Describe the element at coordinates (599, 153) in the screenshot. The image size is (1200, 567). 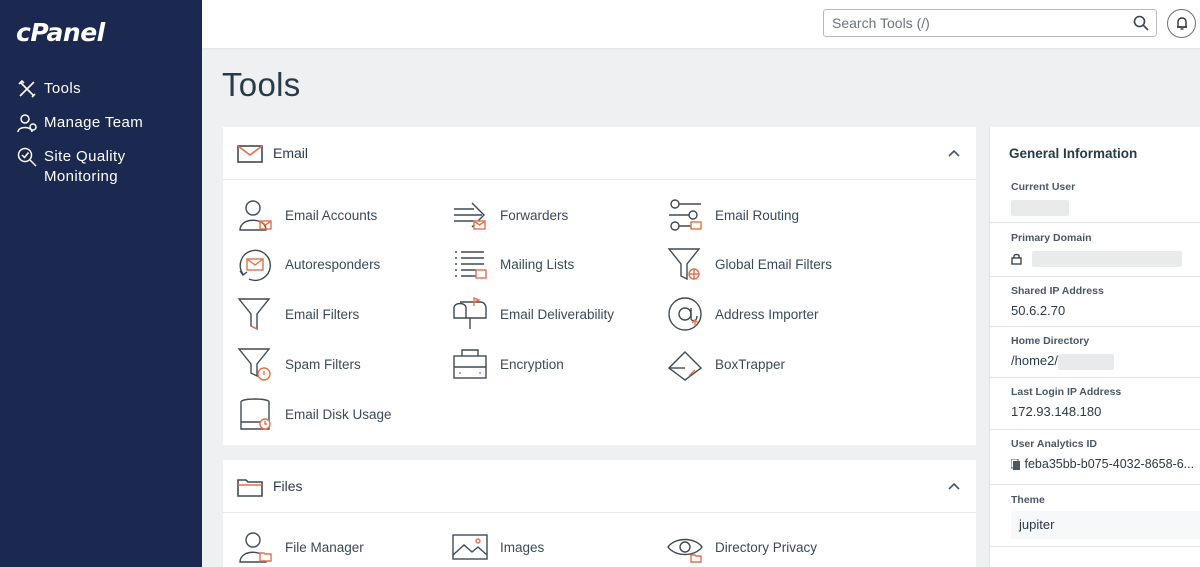
I see `email-panel-header: Email` at that location.